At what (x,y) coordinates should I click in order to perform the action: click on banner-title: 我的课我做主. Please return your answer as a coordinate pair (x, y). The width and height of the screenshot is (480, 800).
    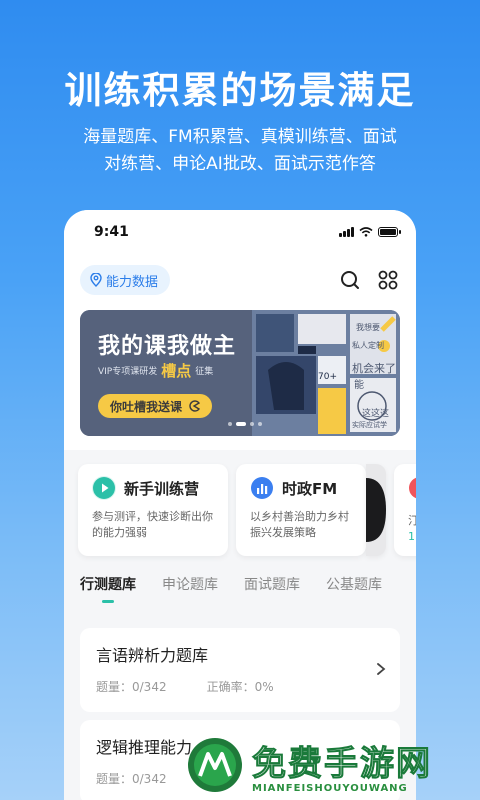
    Looking at the image, I should click on (167, 346).